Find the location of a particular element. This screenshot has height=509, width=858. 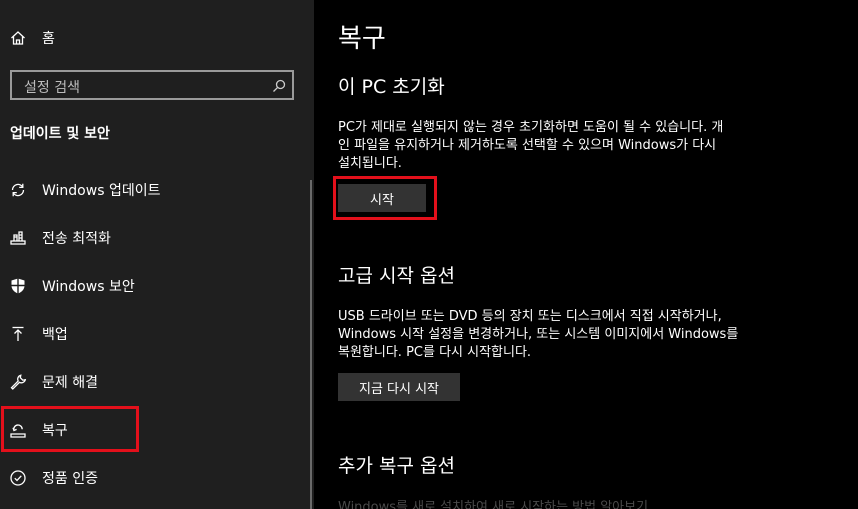

sidebar-item-activation: 정품 인증 is located at coordinates (150, 478).